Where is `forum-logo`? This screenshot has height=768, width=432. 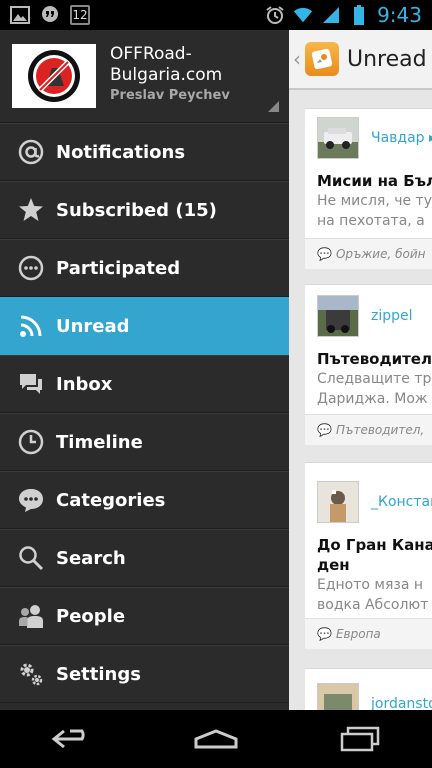
forum-logo is located at coordinates (54, 76).